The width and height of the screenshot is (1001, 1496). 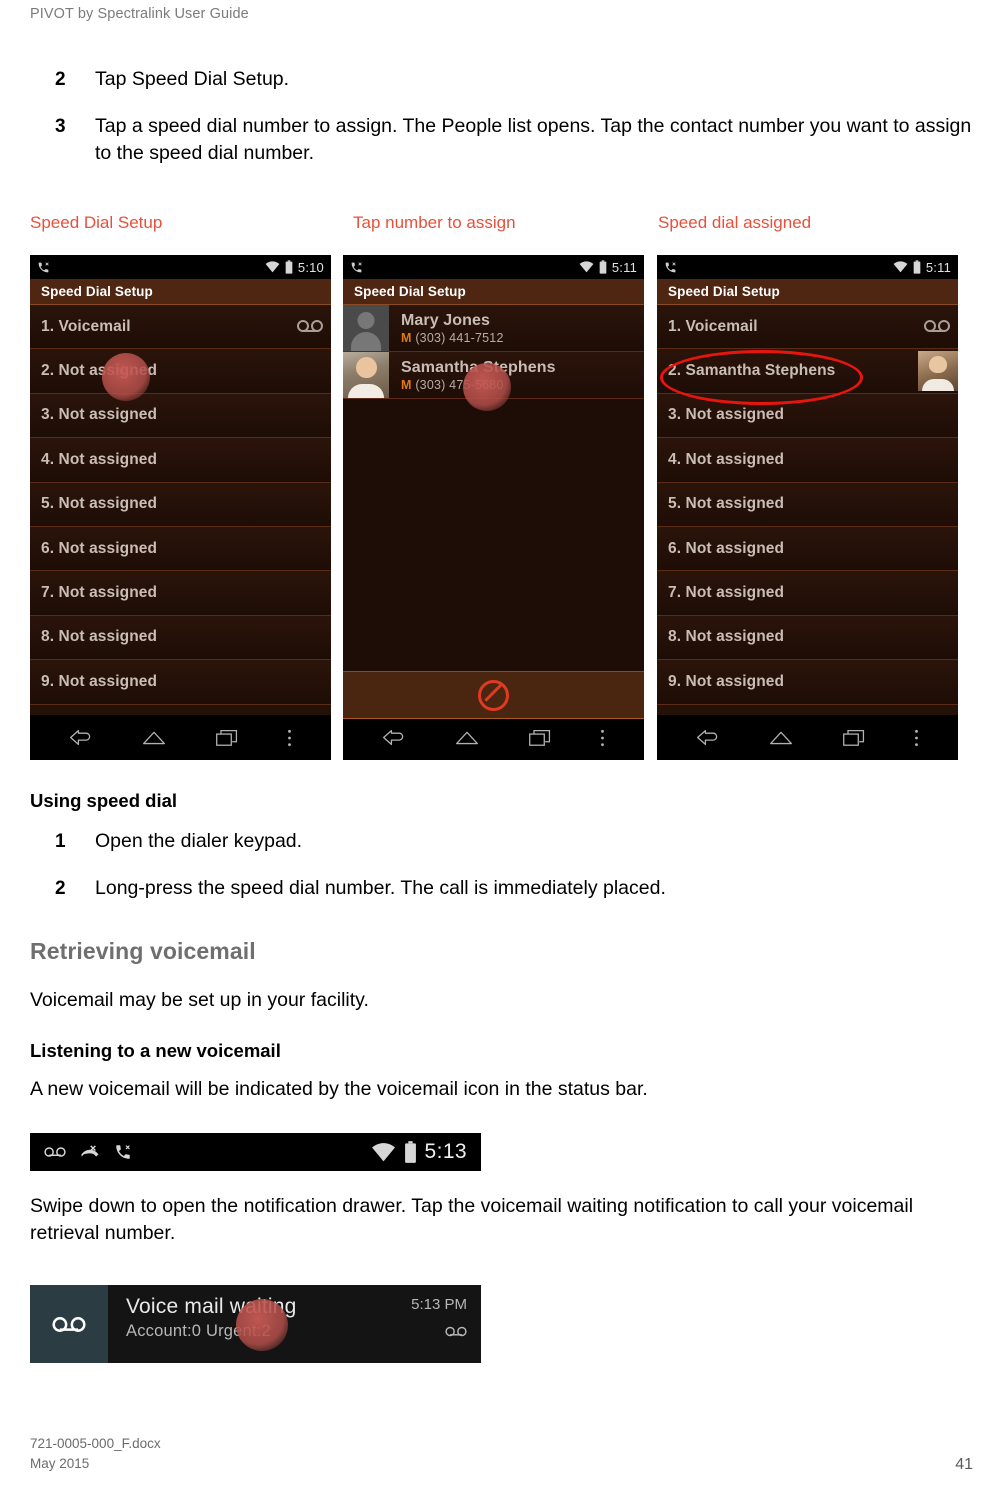 I want to click on contact-name: Mary Jones, so click(x=446, y=320).